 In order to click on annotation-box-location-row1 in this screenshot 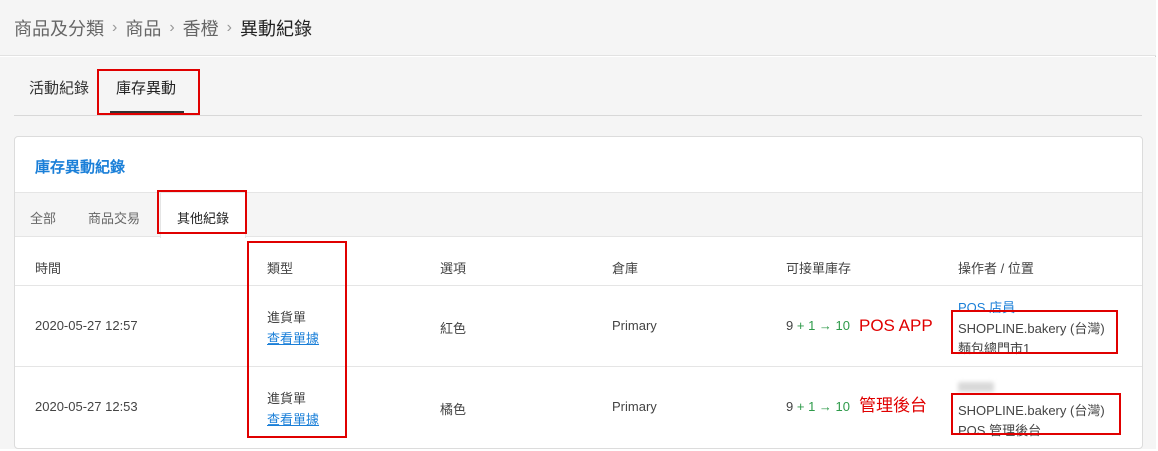, I will do `click(1034, 332)`.